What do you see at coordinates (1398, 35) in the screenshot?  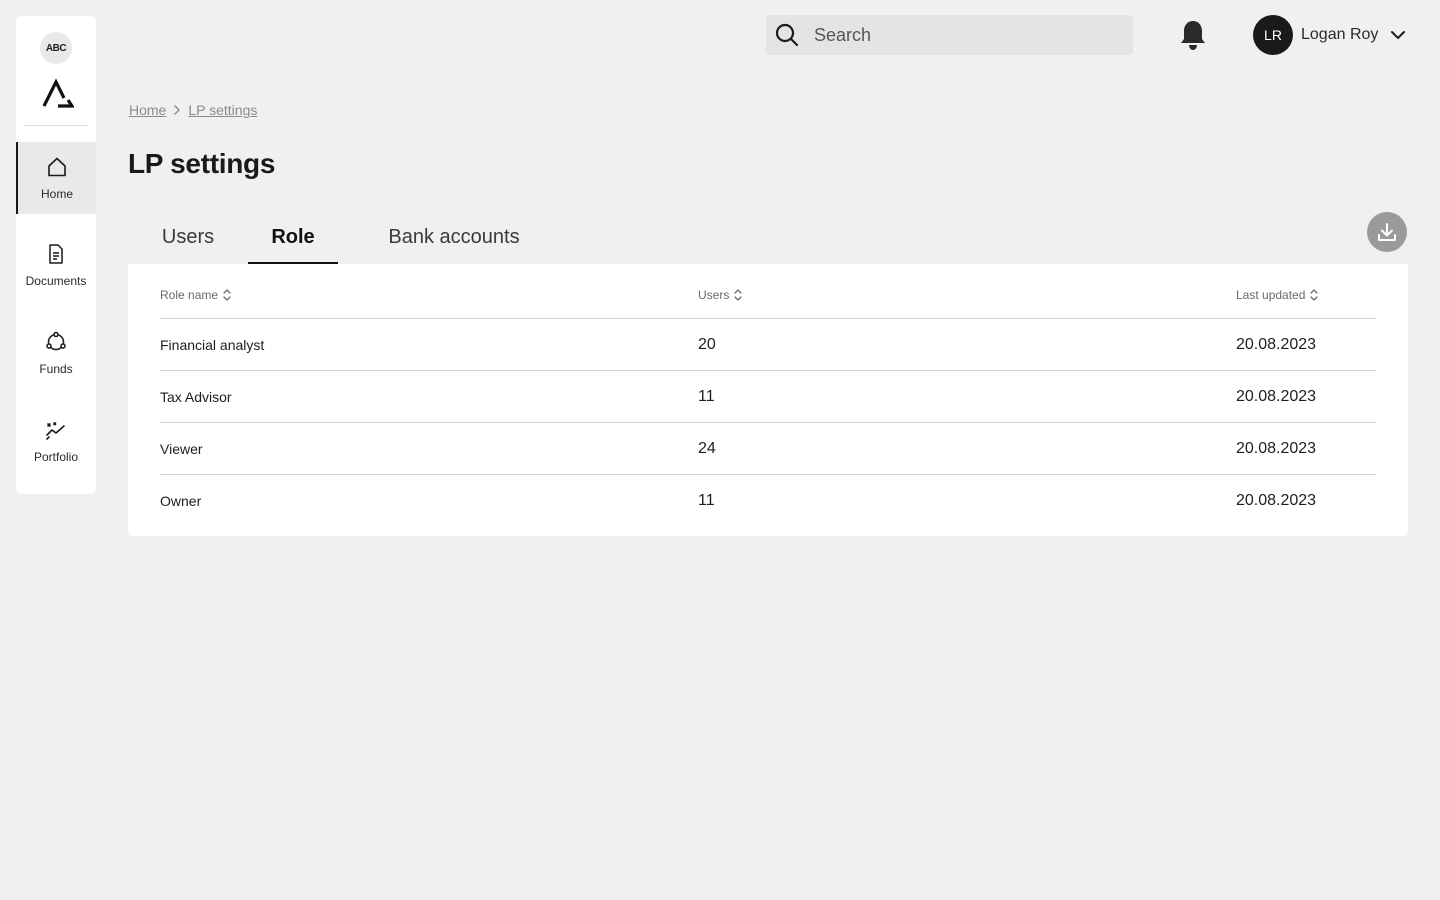 I see `chevron-down-icon` at bounding box center [1398, 35].